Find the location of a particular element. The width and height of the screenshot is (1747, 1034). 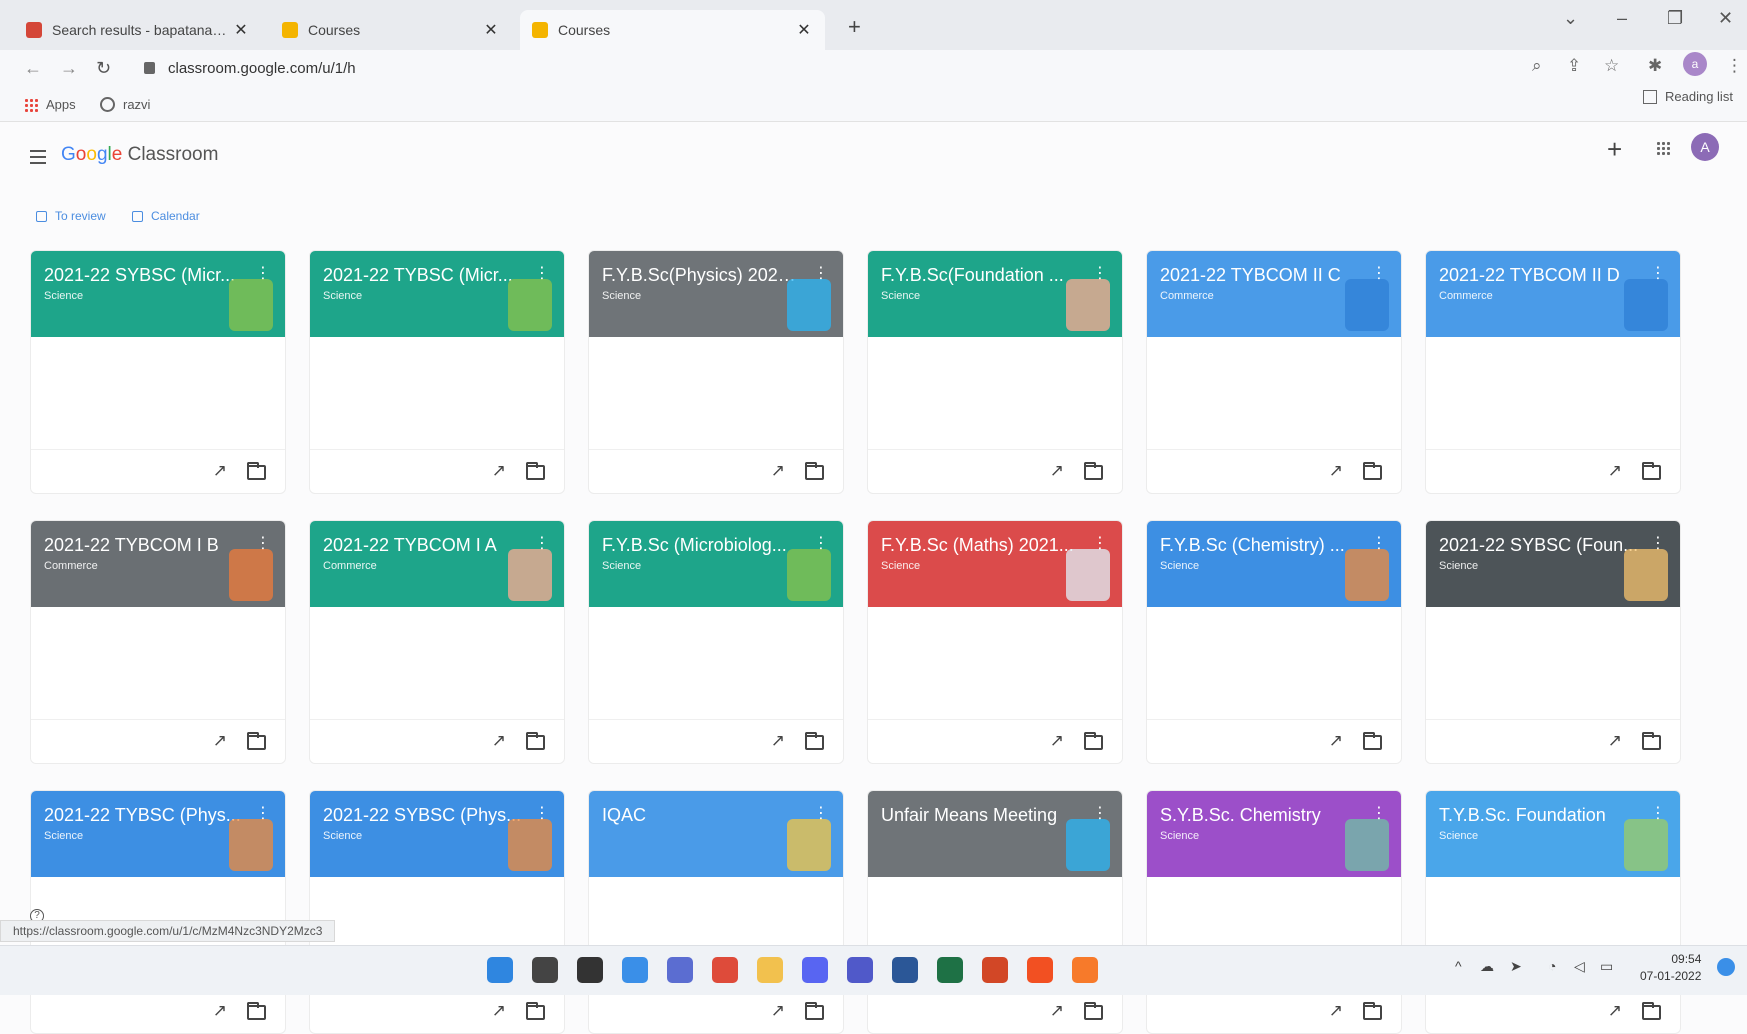

course-banner: 2021-22 SYBSC (Micr... Science ⋮ is located at coordinates (158, 294).